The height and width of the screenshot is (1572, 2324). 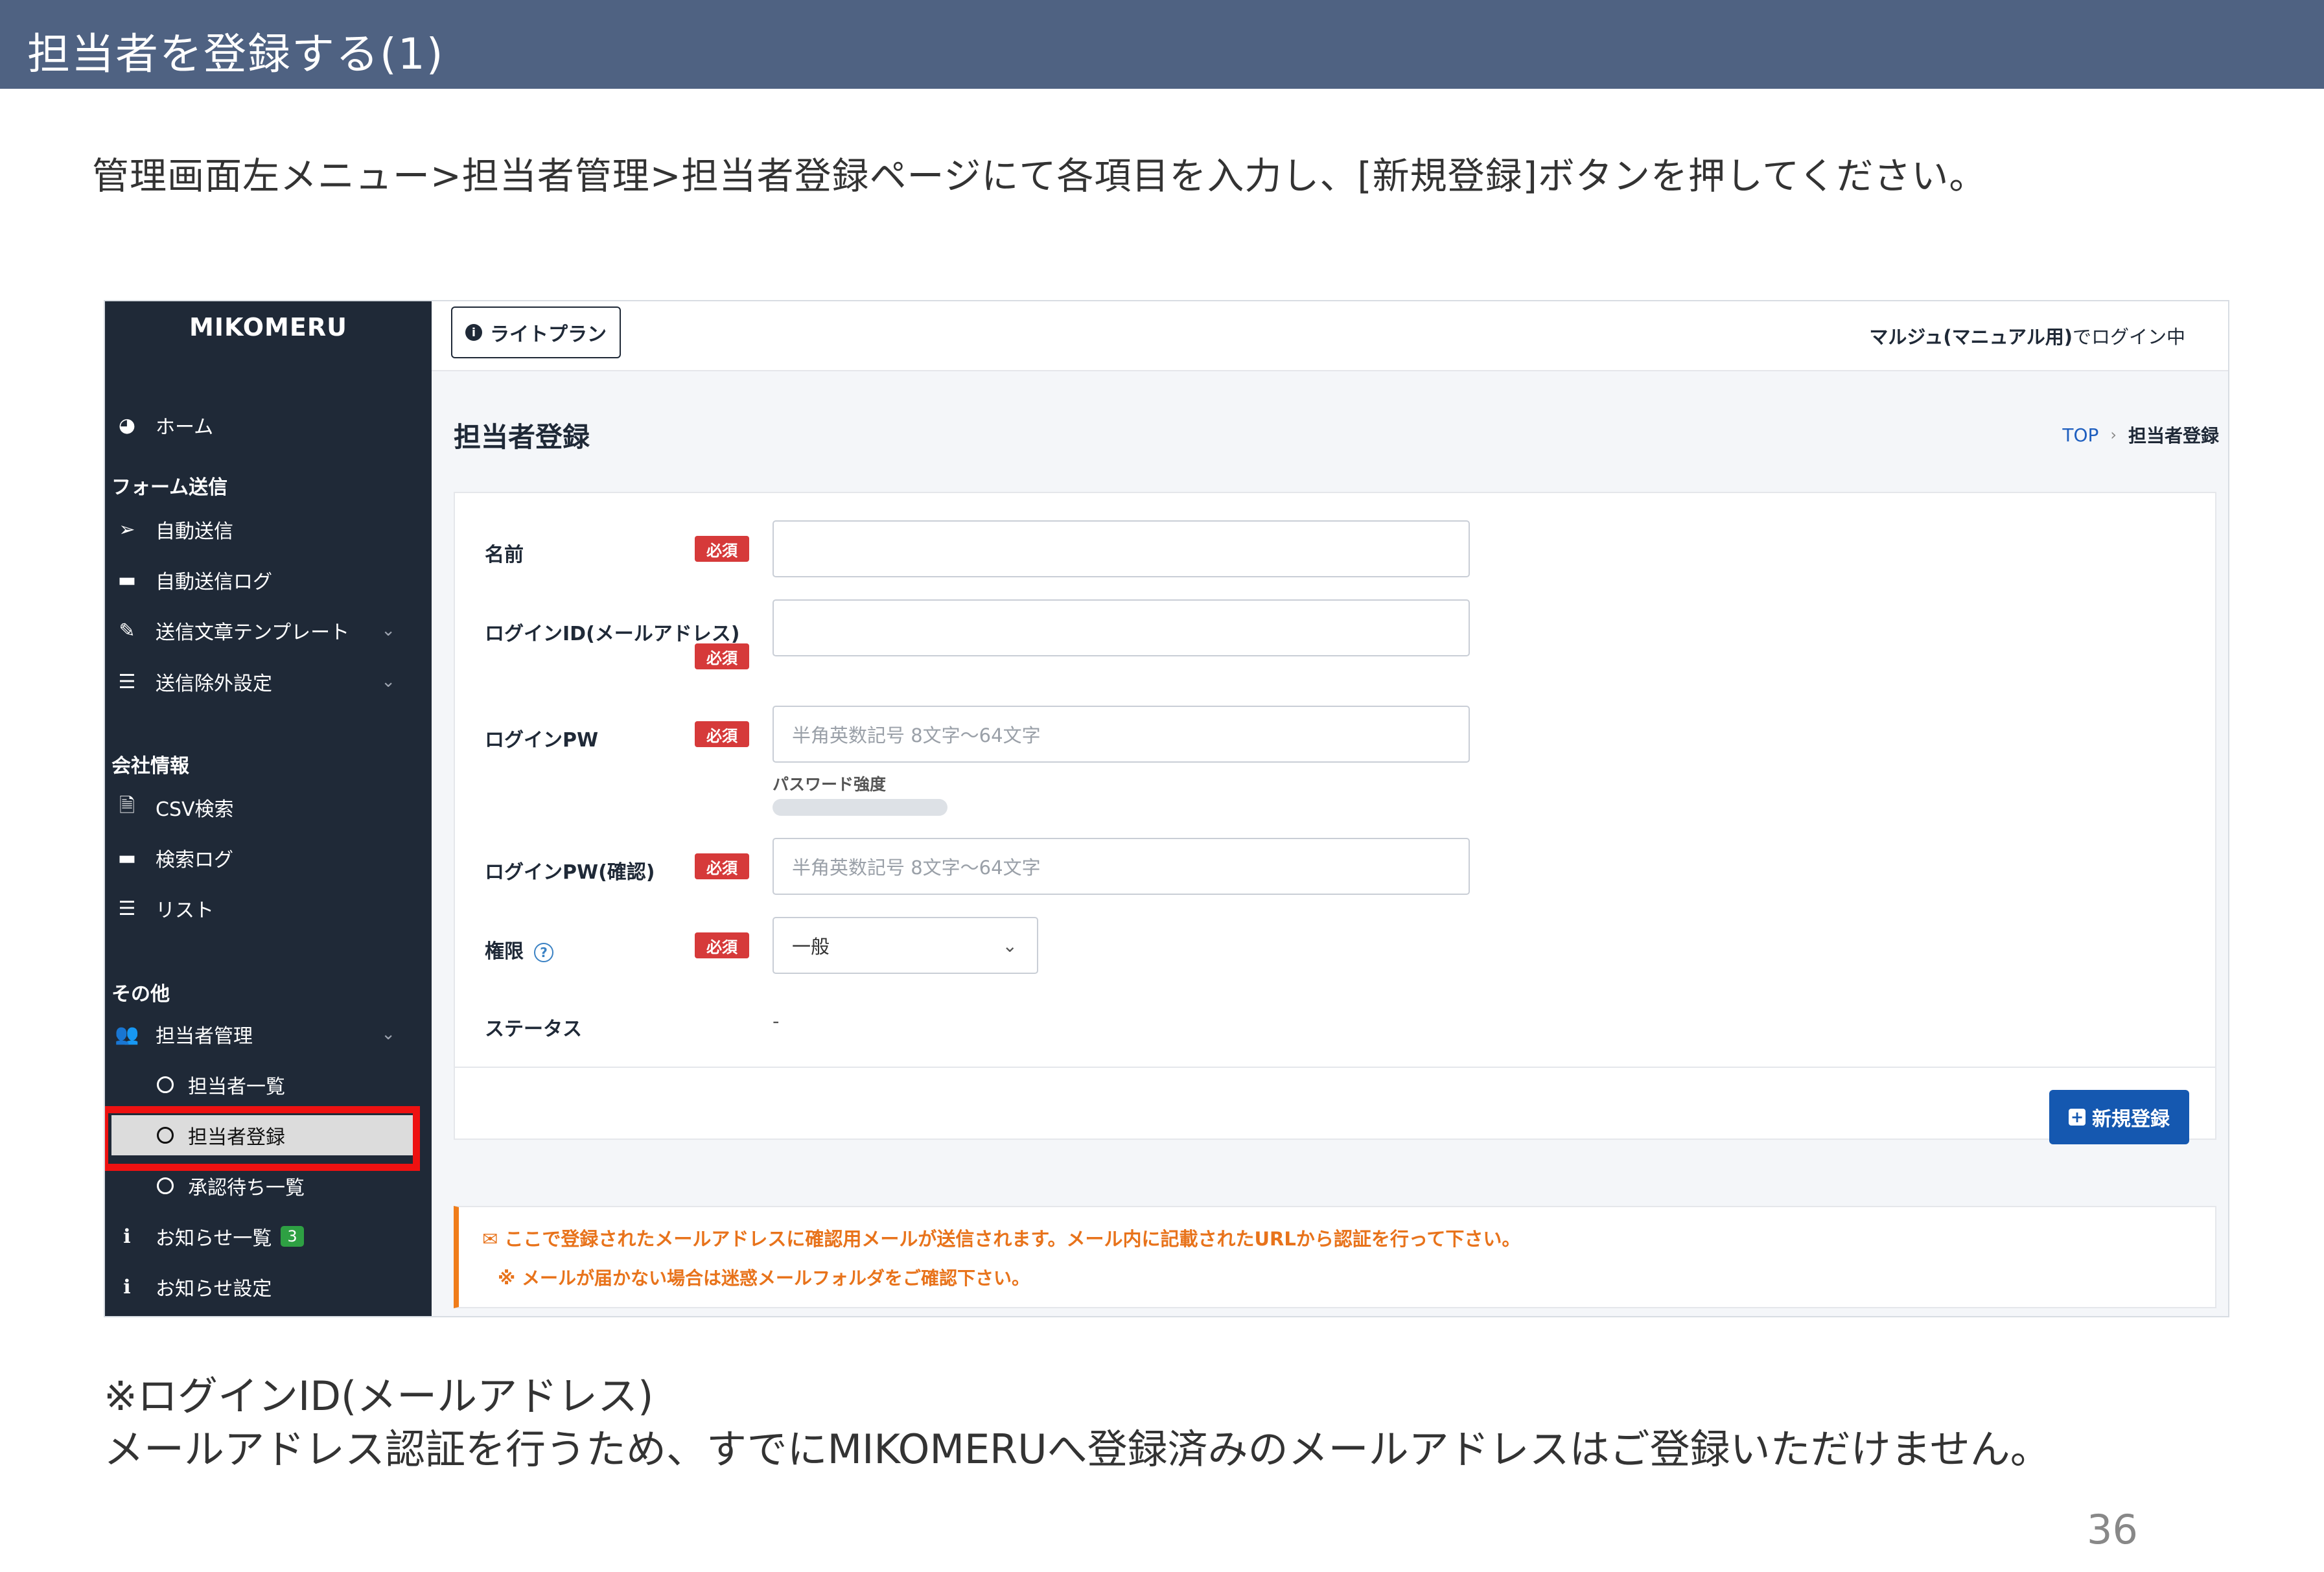 What do you see at coordinates (522, 437) in the screenshot?
I see `page-title: 担当者登録` at bounding box center [522, 437].